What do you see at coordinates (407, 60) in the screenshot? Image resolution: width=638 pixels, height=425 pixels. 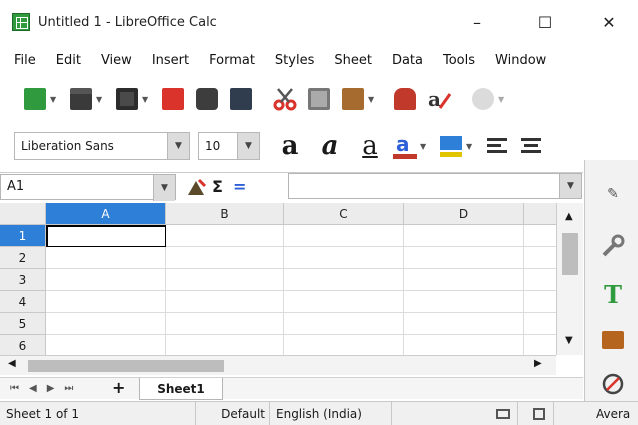 I see `menu-data: Data` at bounding box center [407, 60].